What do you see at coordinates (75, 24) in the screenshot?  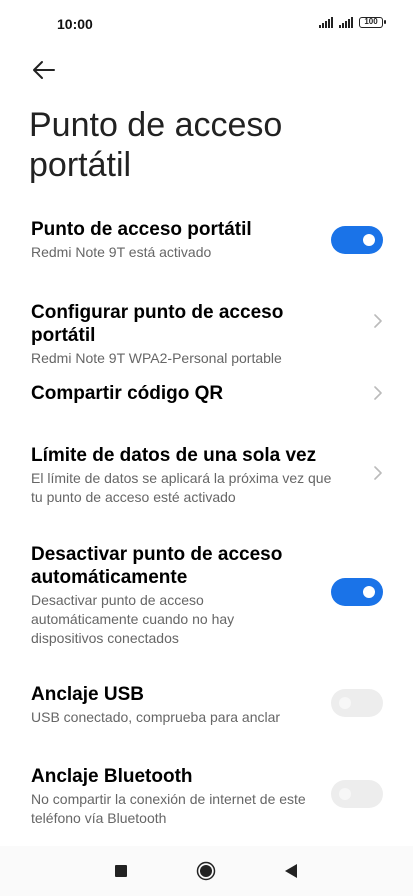 I see `status-time: 10:00` at bounding box center [75, 24].